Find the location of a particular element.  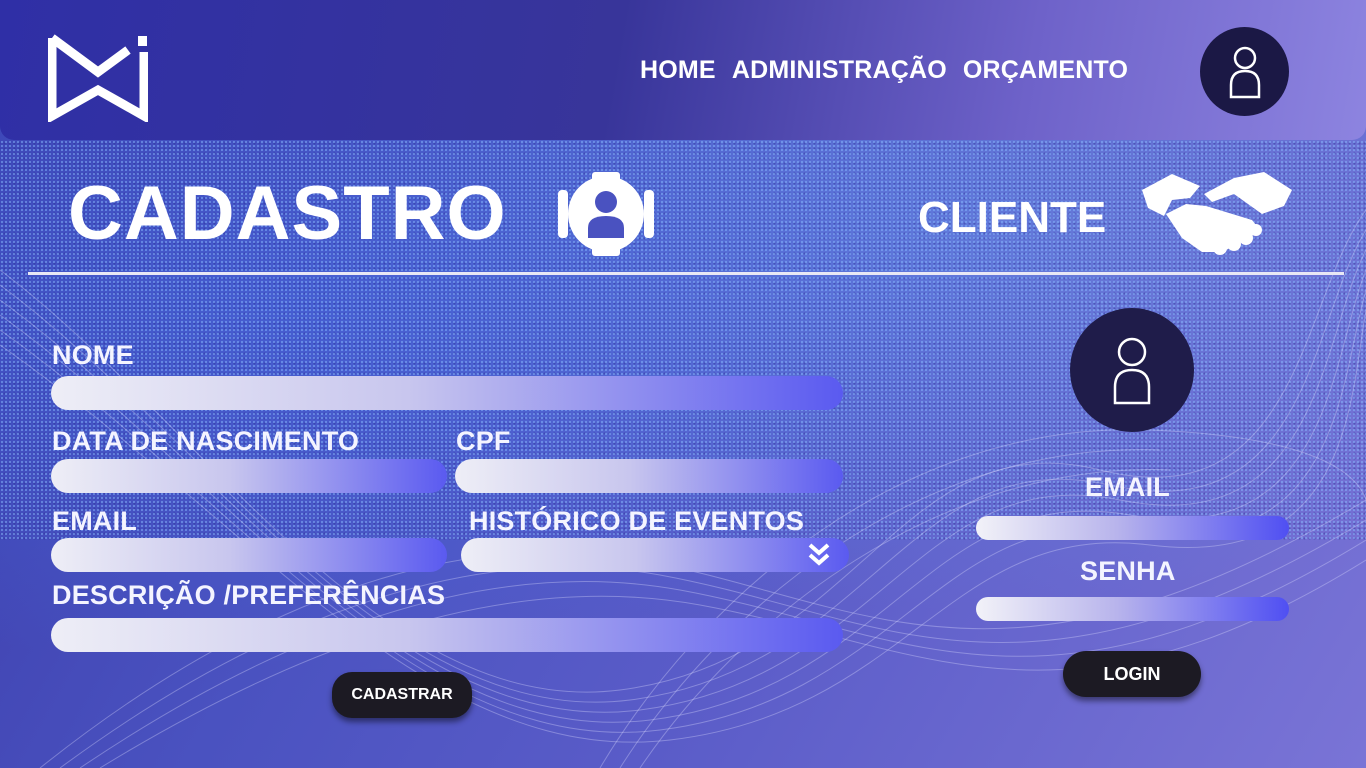

section-divider is located at coordinates (686, 273).